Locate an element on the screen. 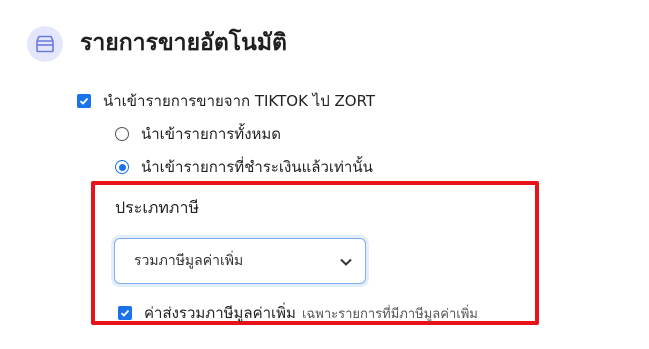 This screenshot has height=349, width=649. shipping-vat-note: เฉพาะรายการที่มีภาษีมูลค่าเพิ่ม is located at coordinates (389, 314).